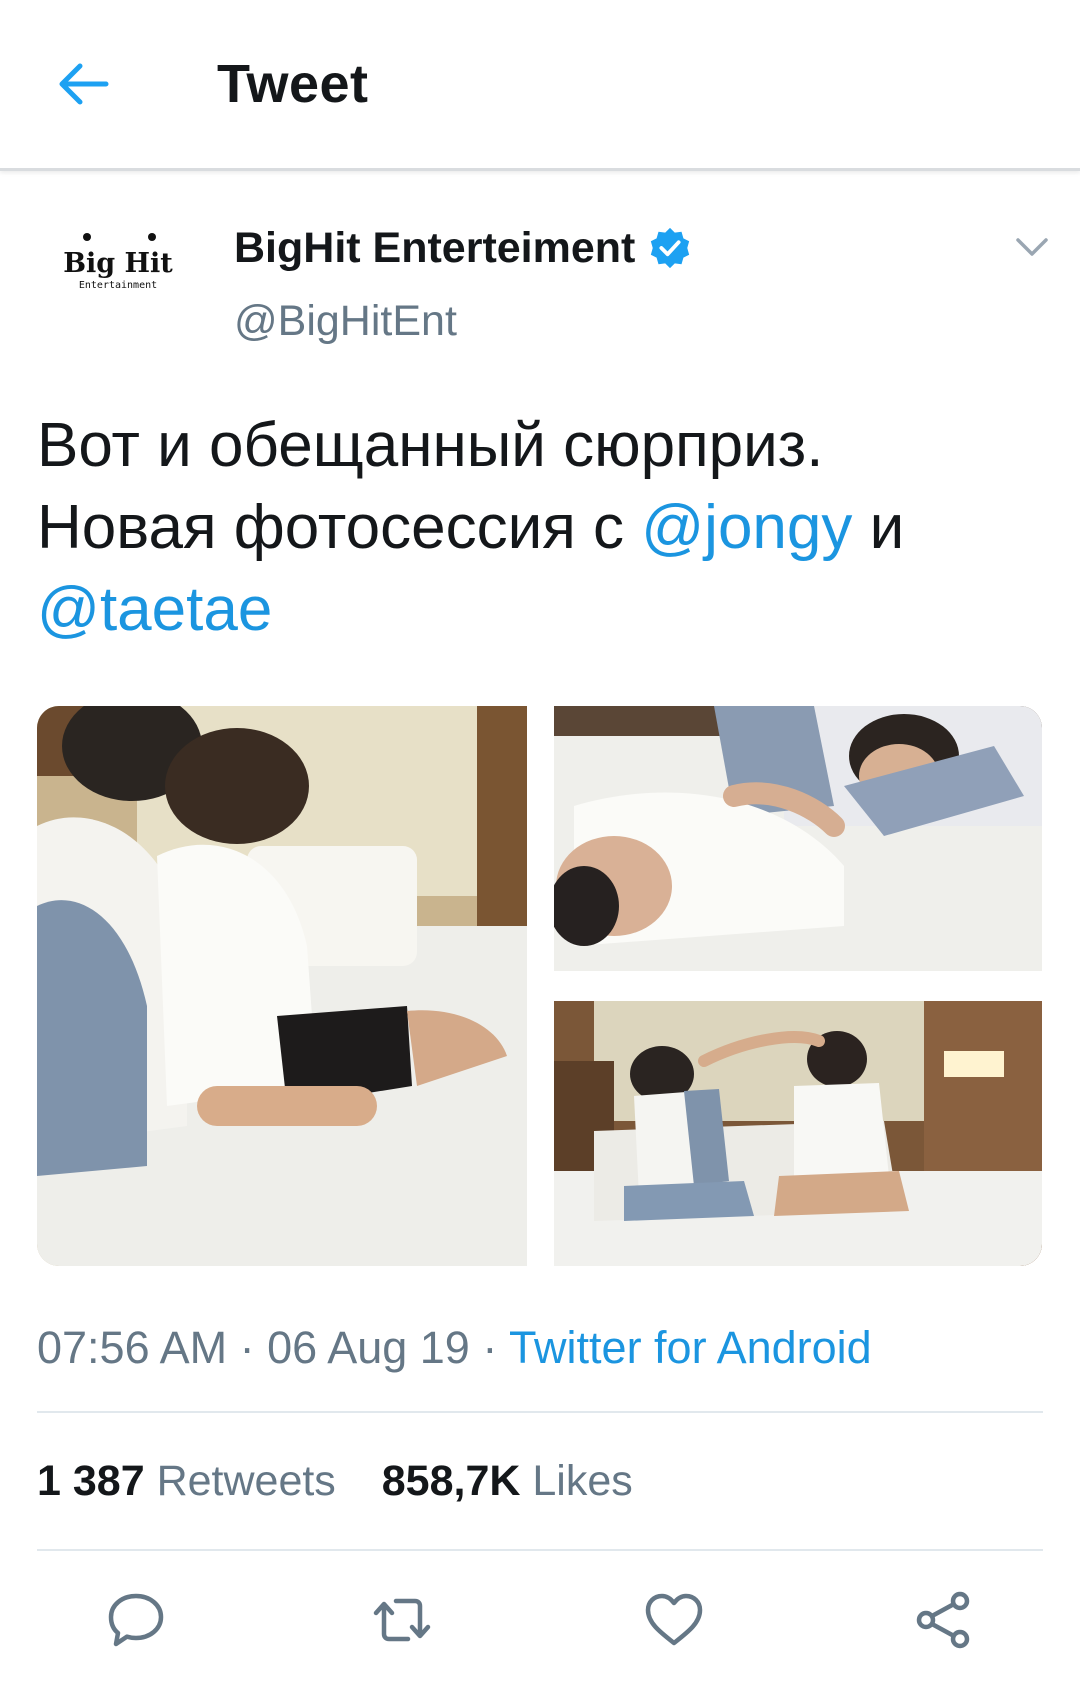 The height and width of the screenshot is (1698, 1080). I want to click on tweet-line-1: Вот и обещанный сюрприз., so click(430, 445).